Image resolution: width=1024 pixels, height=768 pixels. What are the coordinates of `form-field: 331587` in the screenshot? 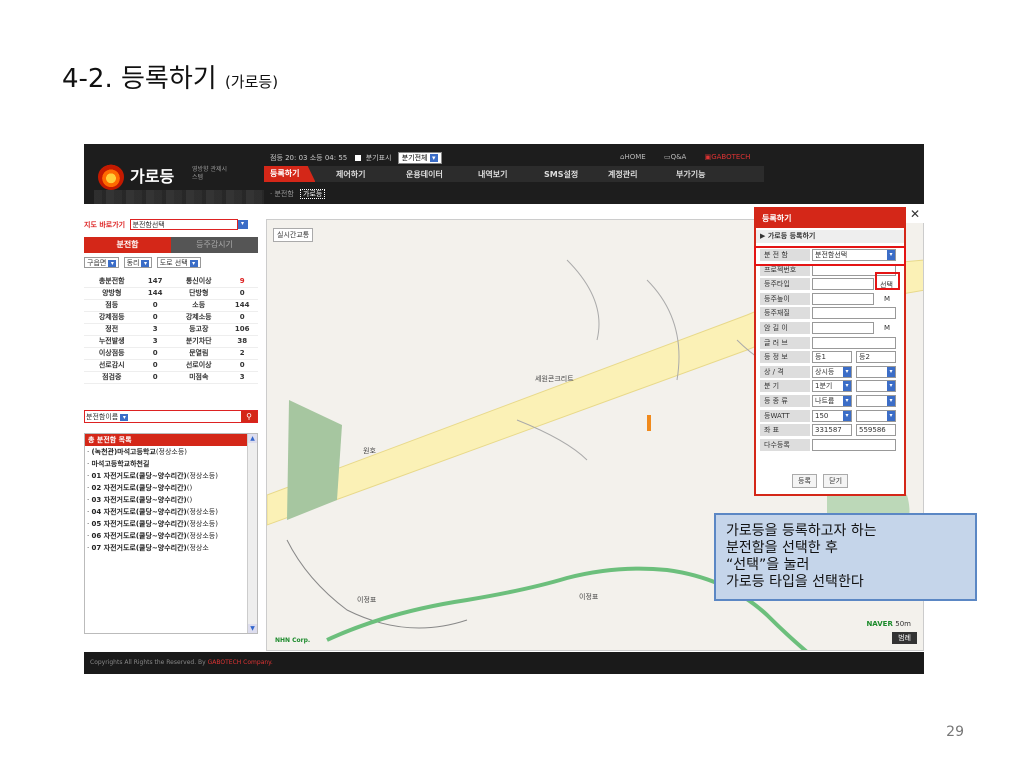 It's located at (832, 430).